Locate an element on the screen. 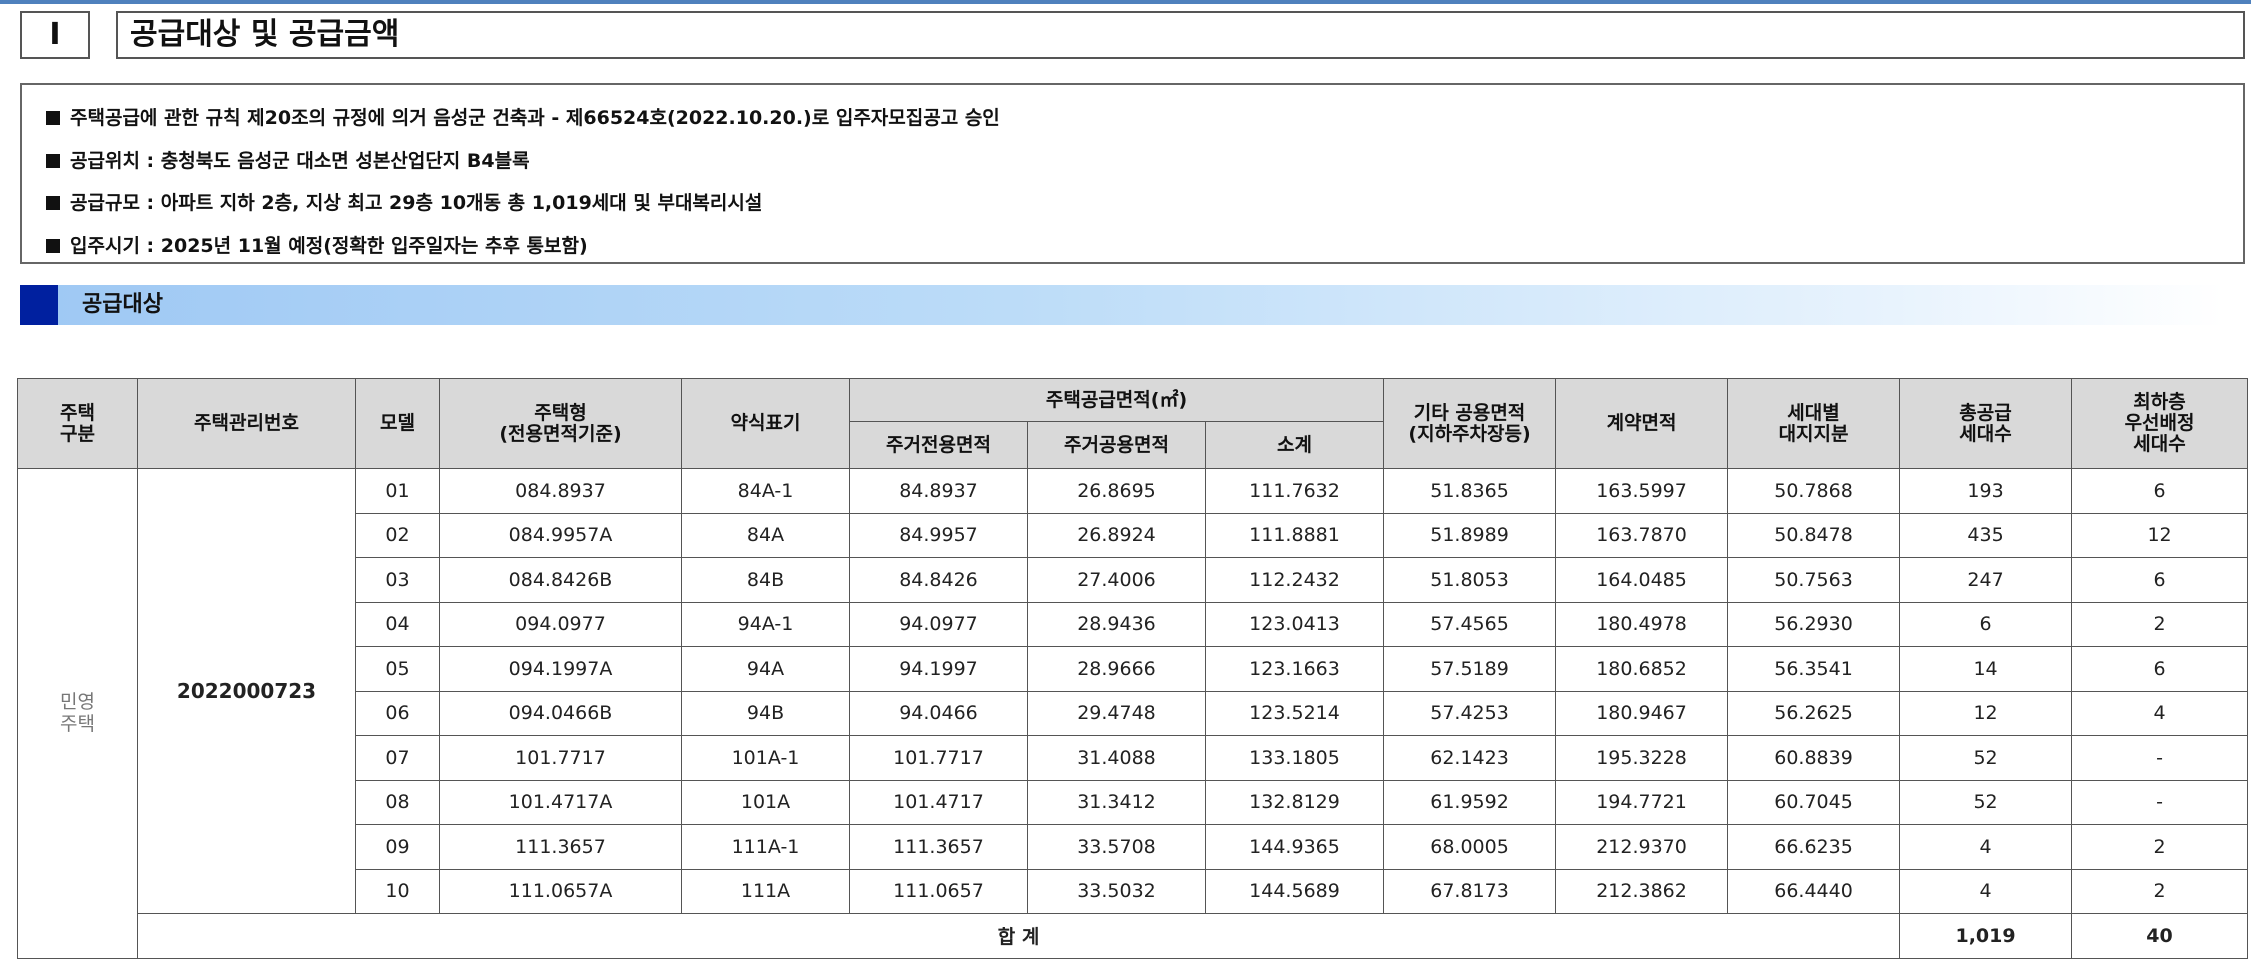 This screenshot has width=2251, height=977. cell-exclusive: 111.3657 is located at coordinates (938, 847).